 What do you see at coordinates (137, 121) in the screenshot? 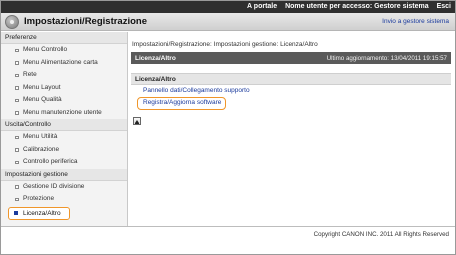
I see `arrow-up-icon` at bounding box center [137, 121].